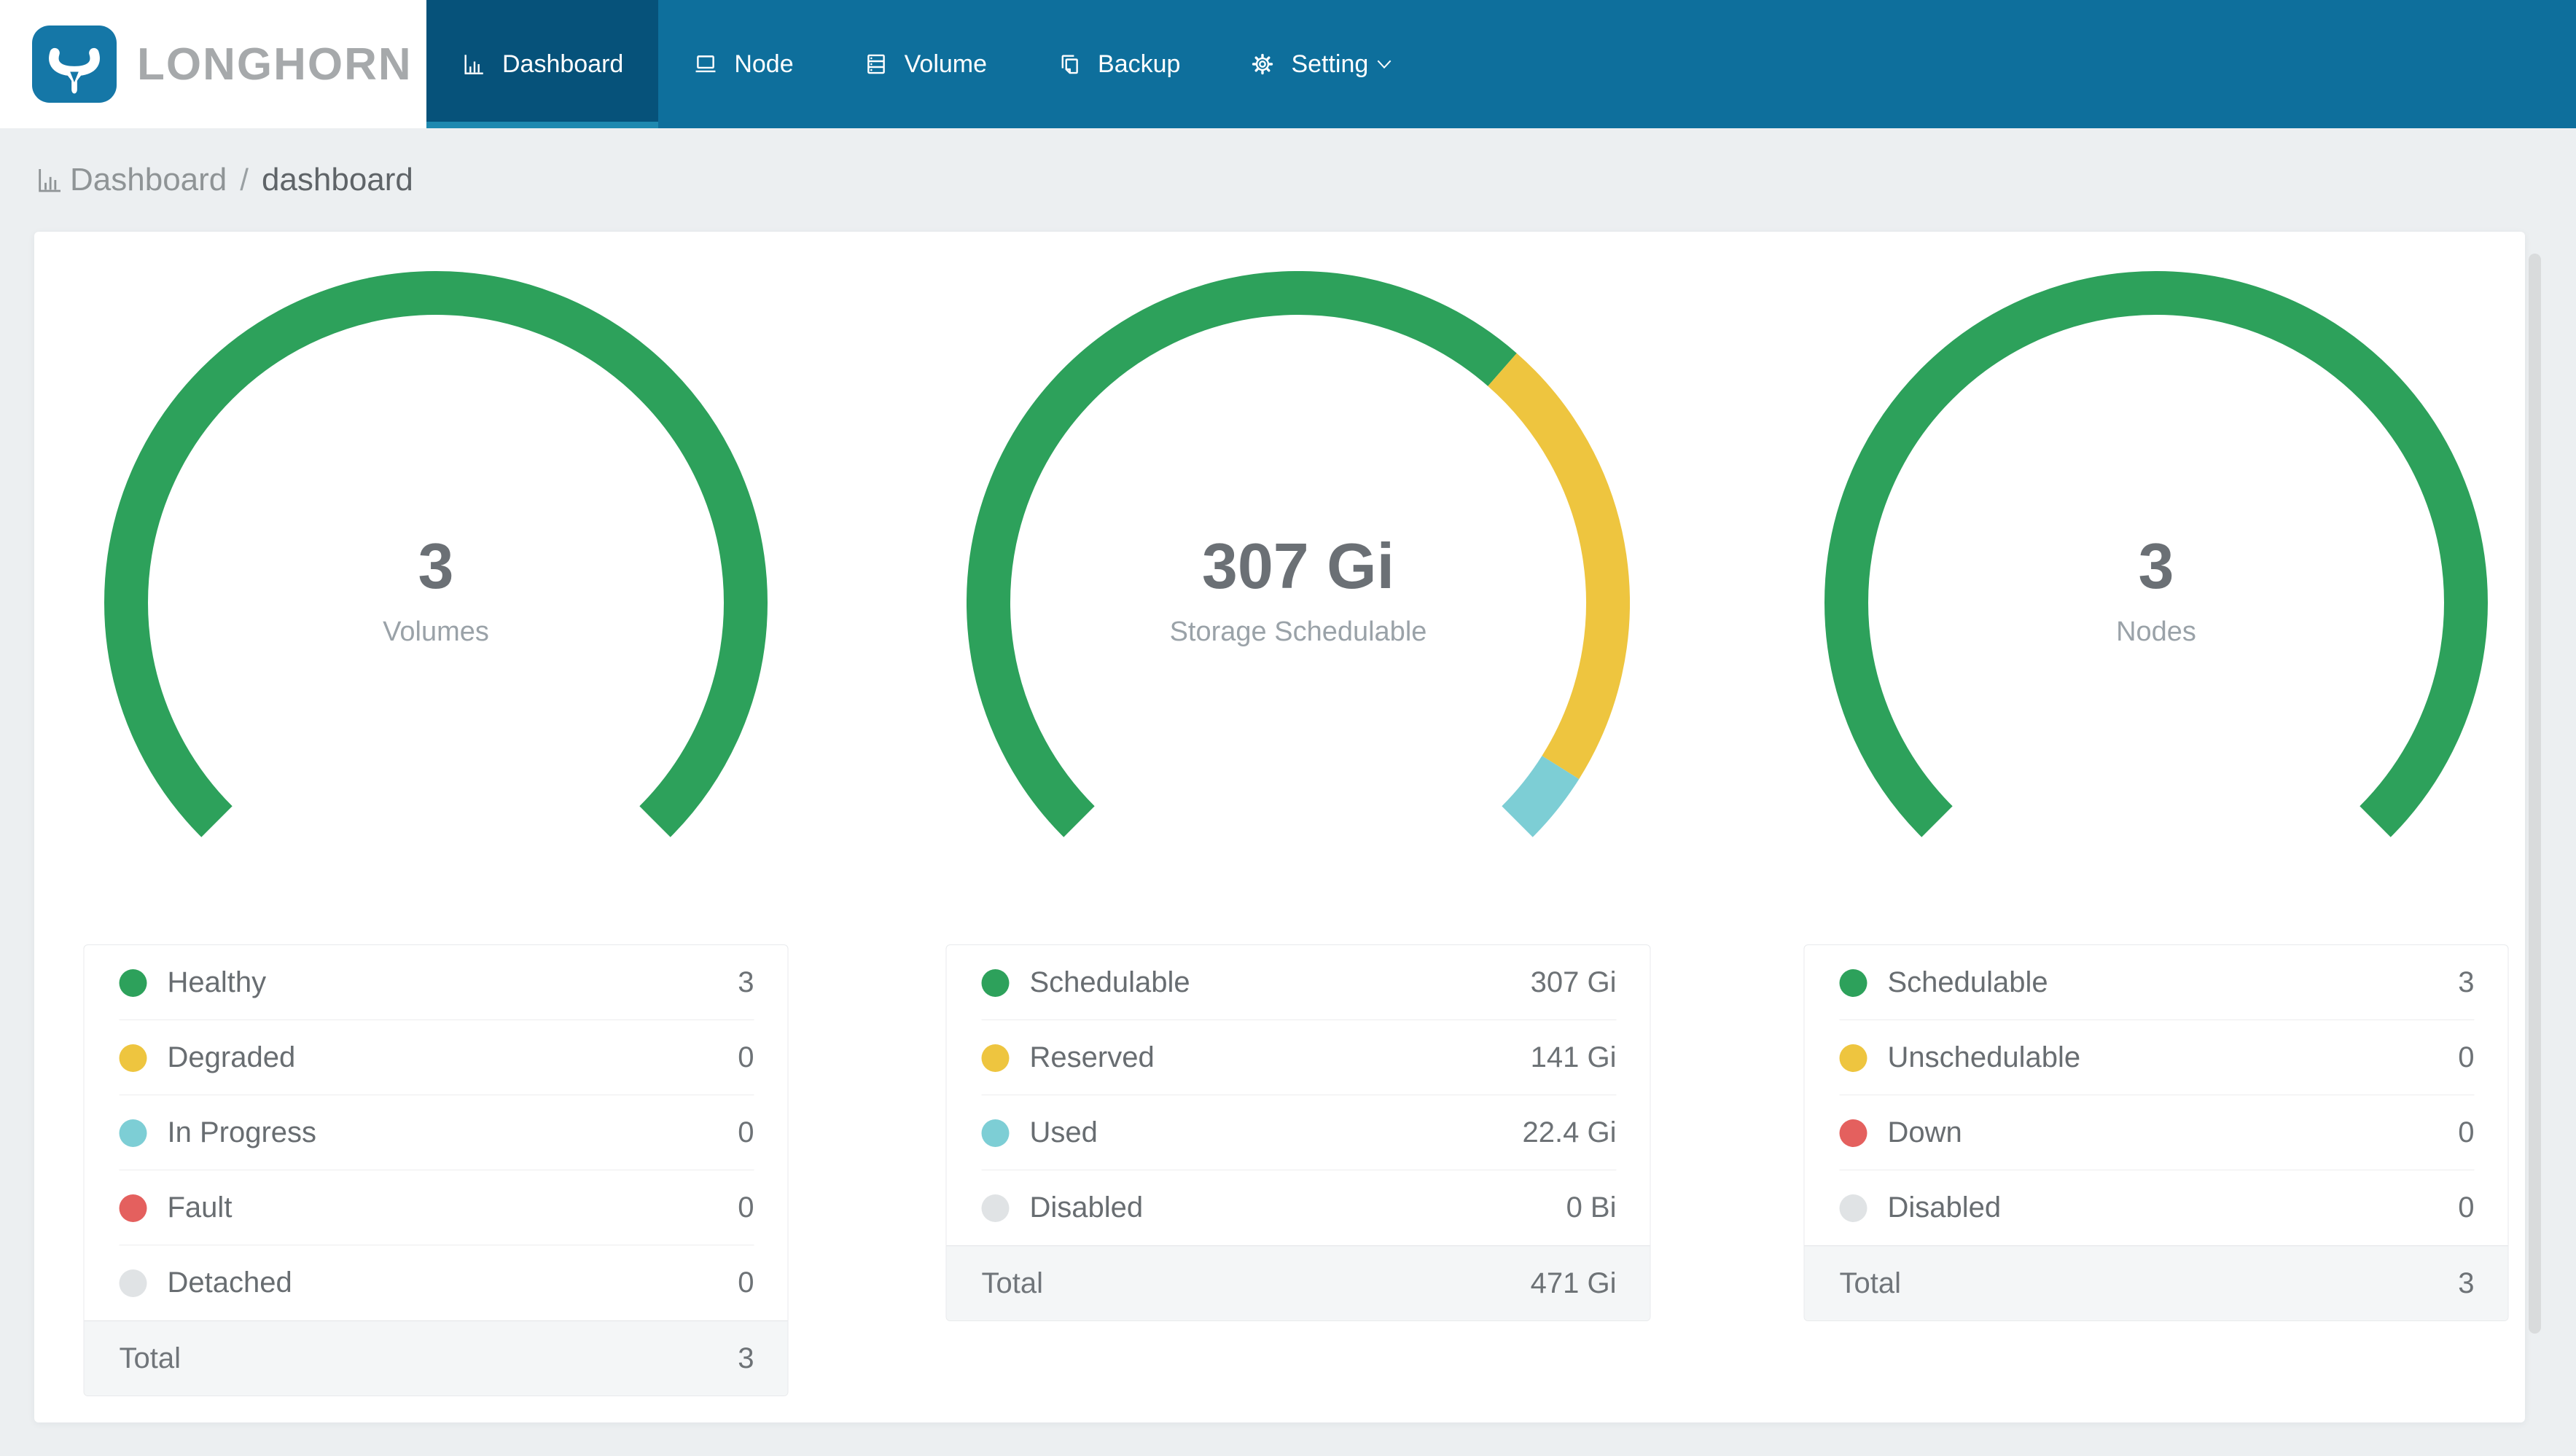  Describe the element at coordinates (2156, 1207) in the screenshot. I see `legend-row: Disabled 0` at that location.